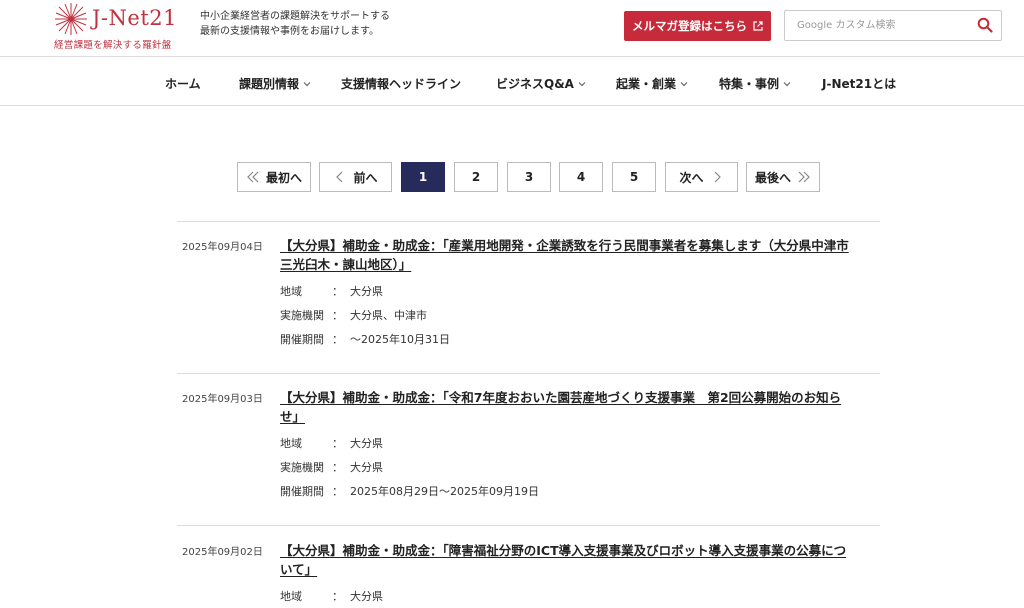  I want to click on pagination-first-label: 最初へ, so click(283, 177).